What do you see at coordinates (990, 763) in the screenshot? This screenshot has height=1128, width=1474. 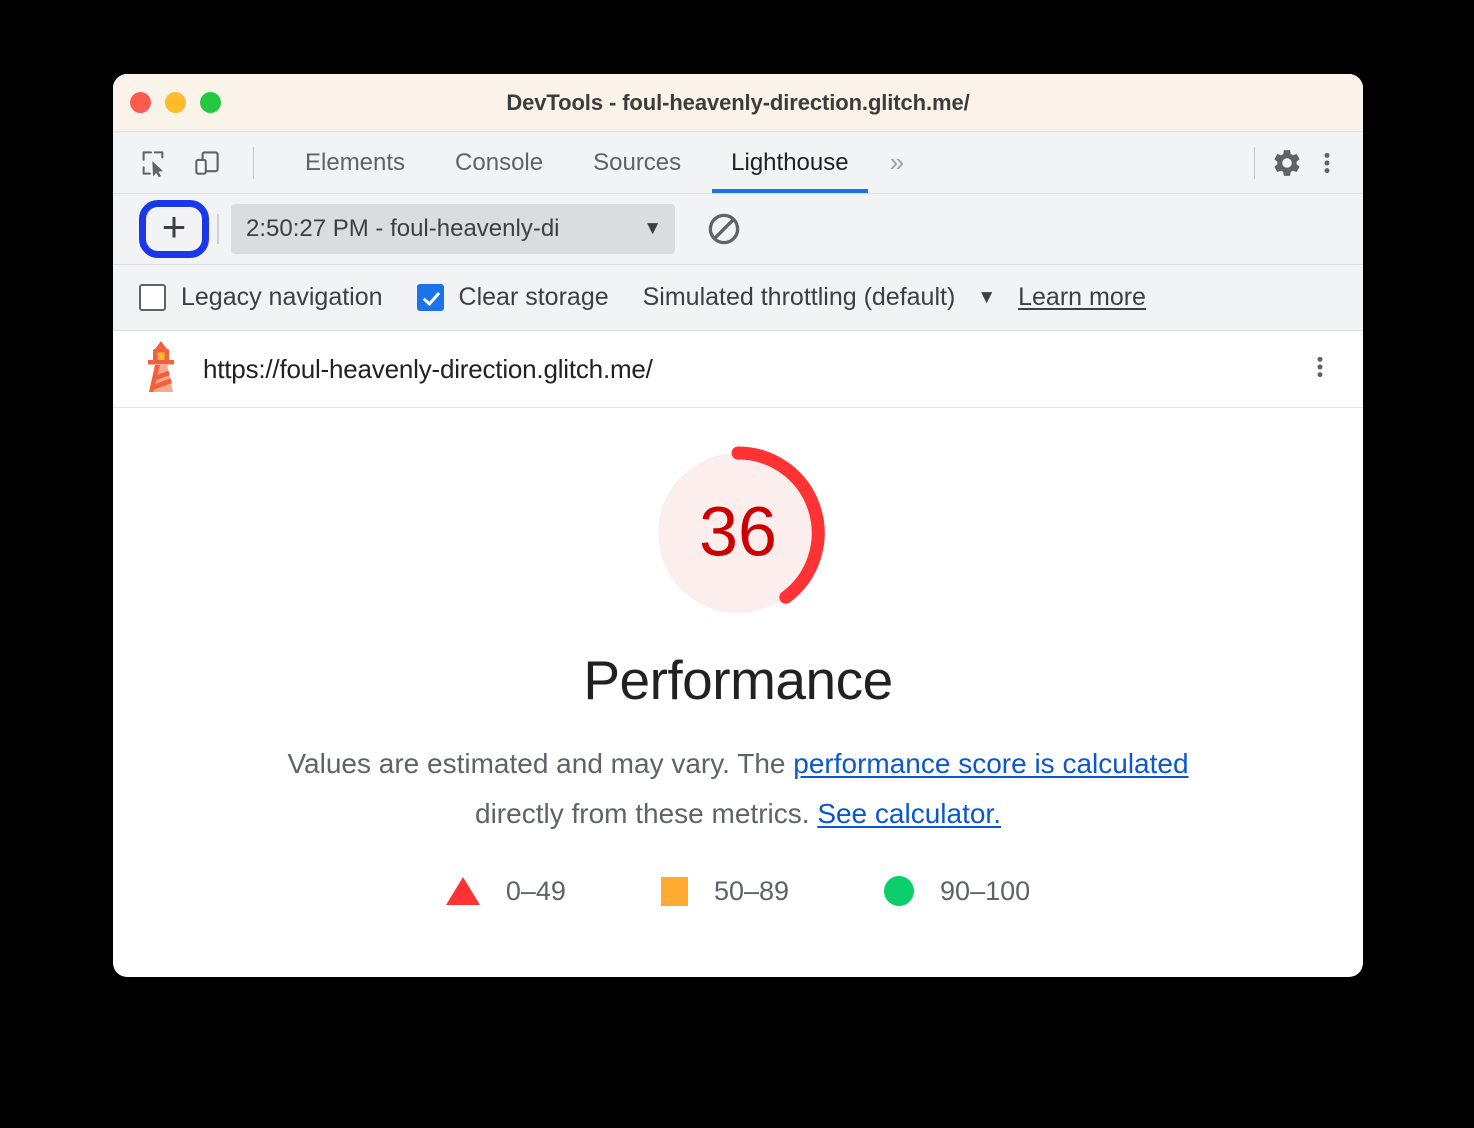 I see `performance-score-calculated-link: performance score is calculated` at bounding box center [990, 763].